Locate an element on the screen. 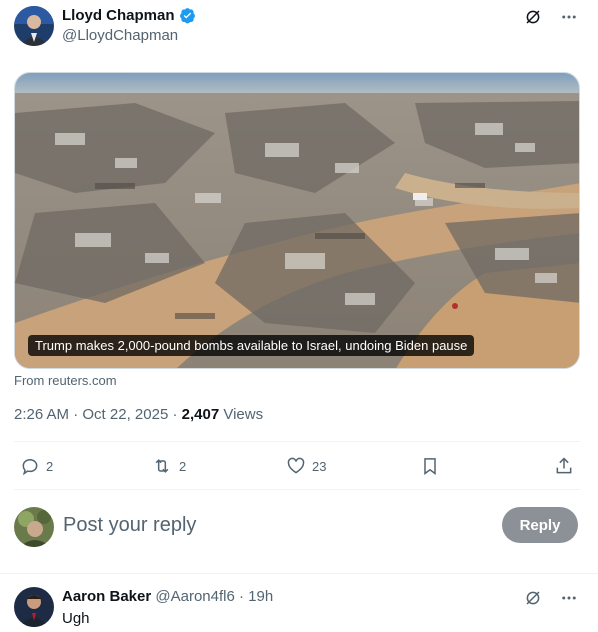  like-action: 23 is located at coordinates (306, 466).